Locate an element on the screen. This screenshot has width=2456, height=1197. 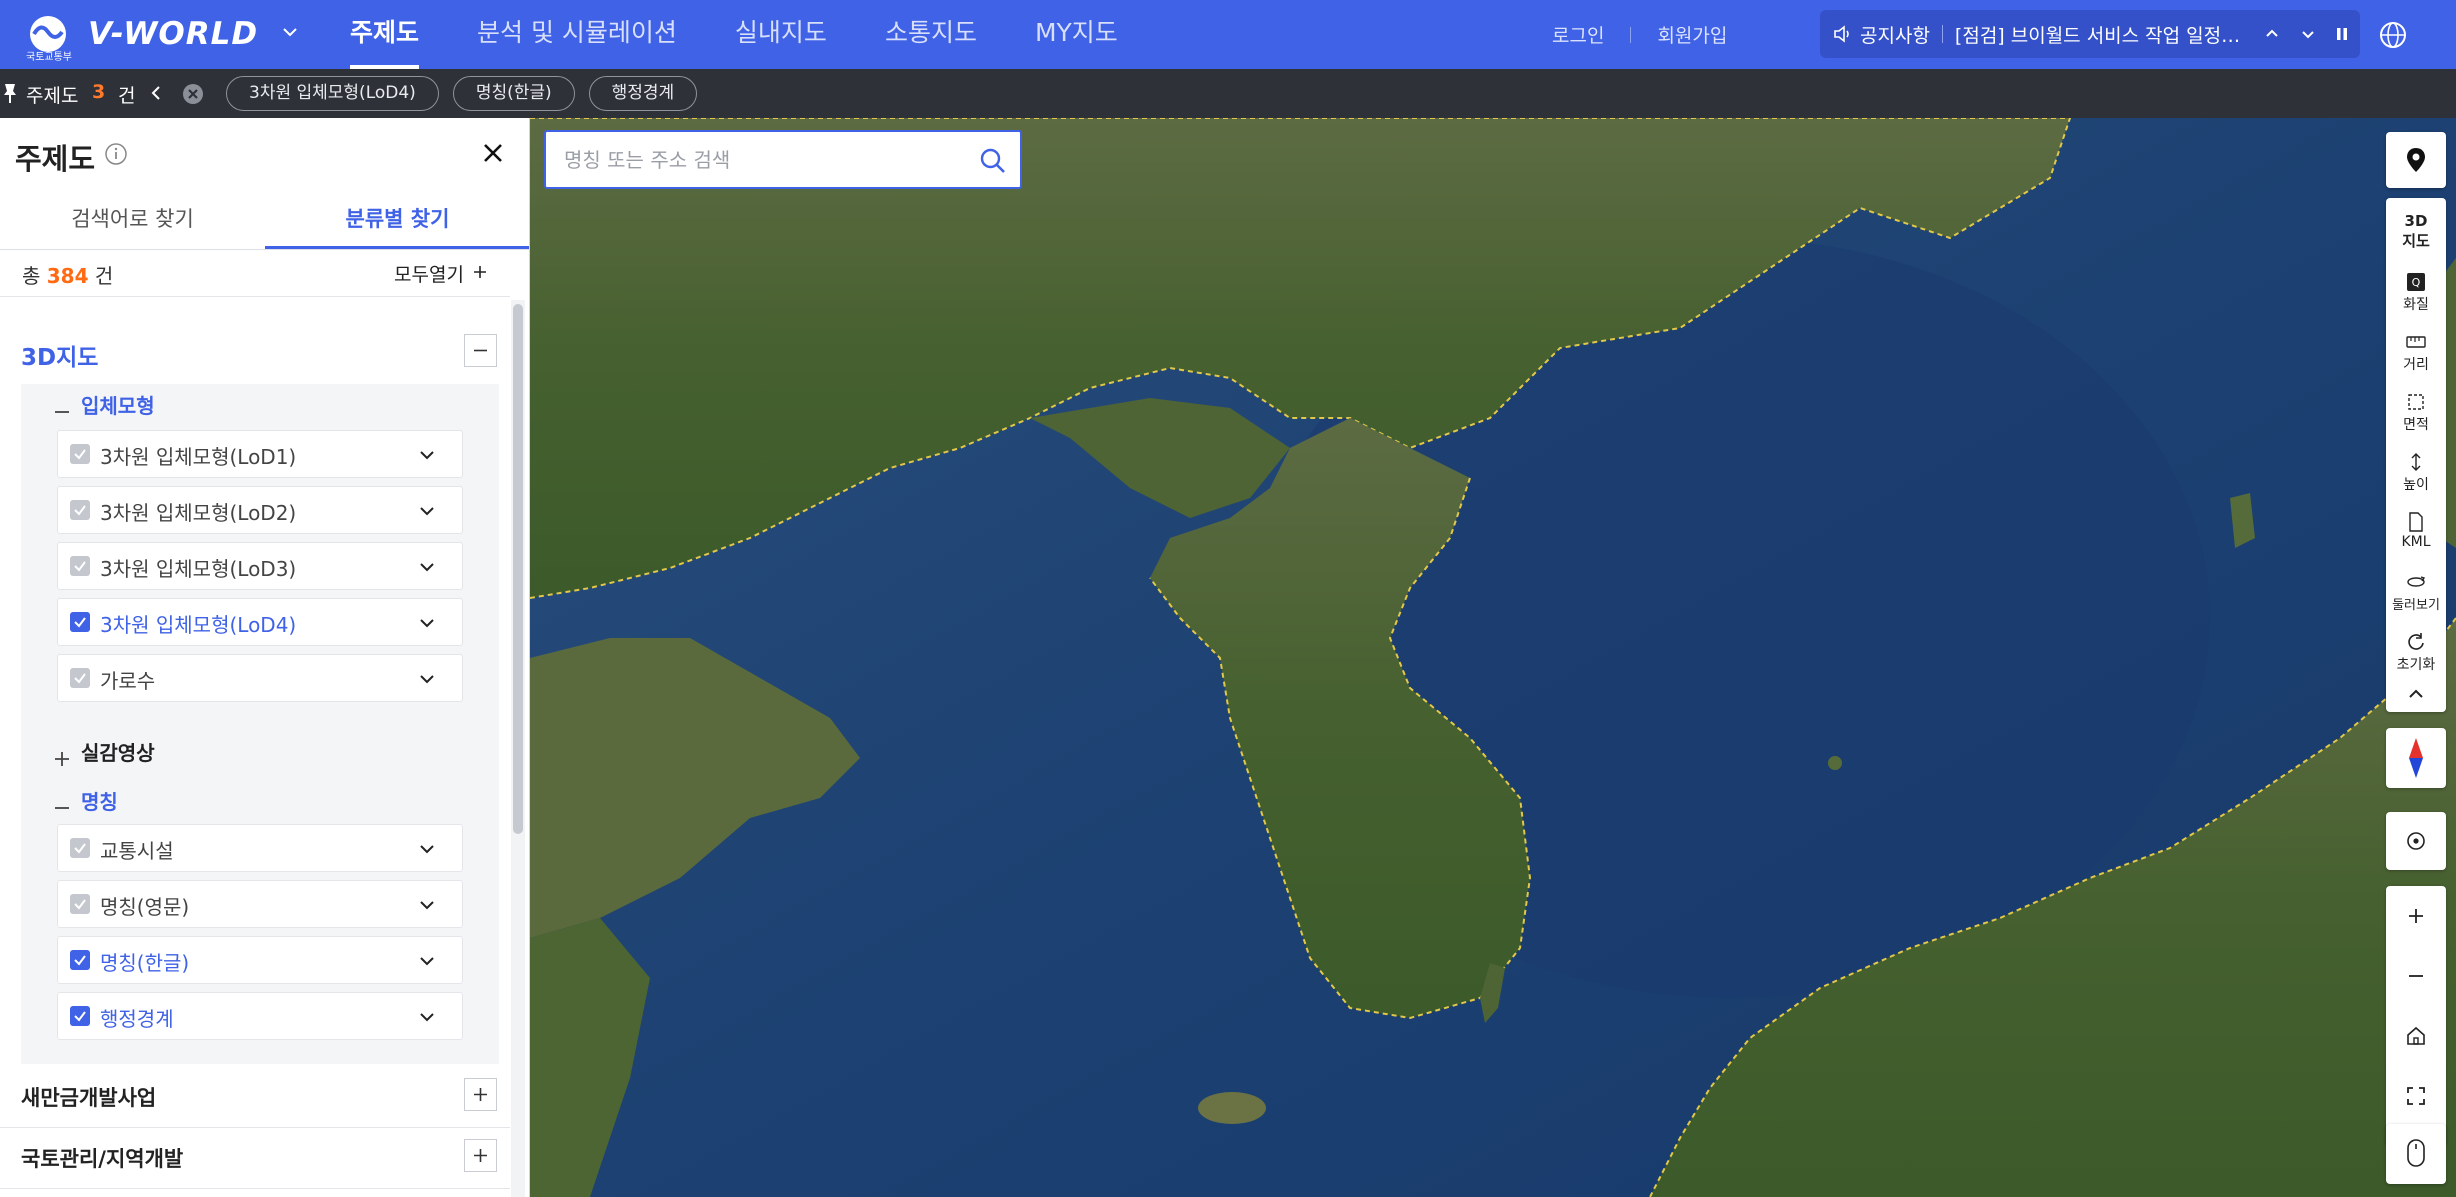
panel-scrollbar-thumb is located at coordinates (518, 569).